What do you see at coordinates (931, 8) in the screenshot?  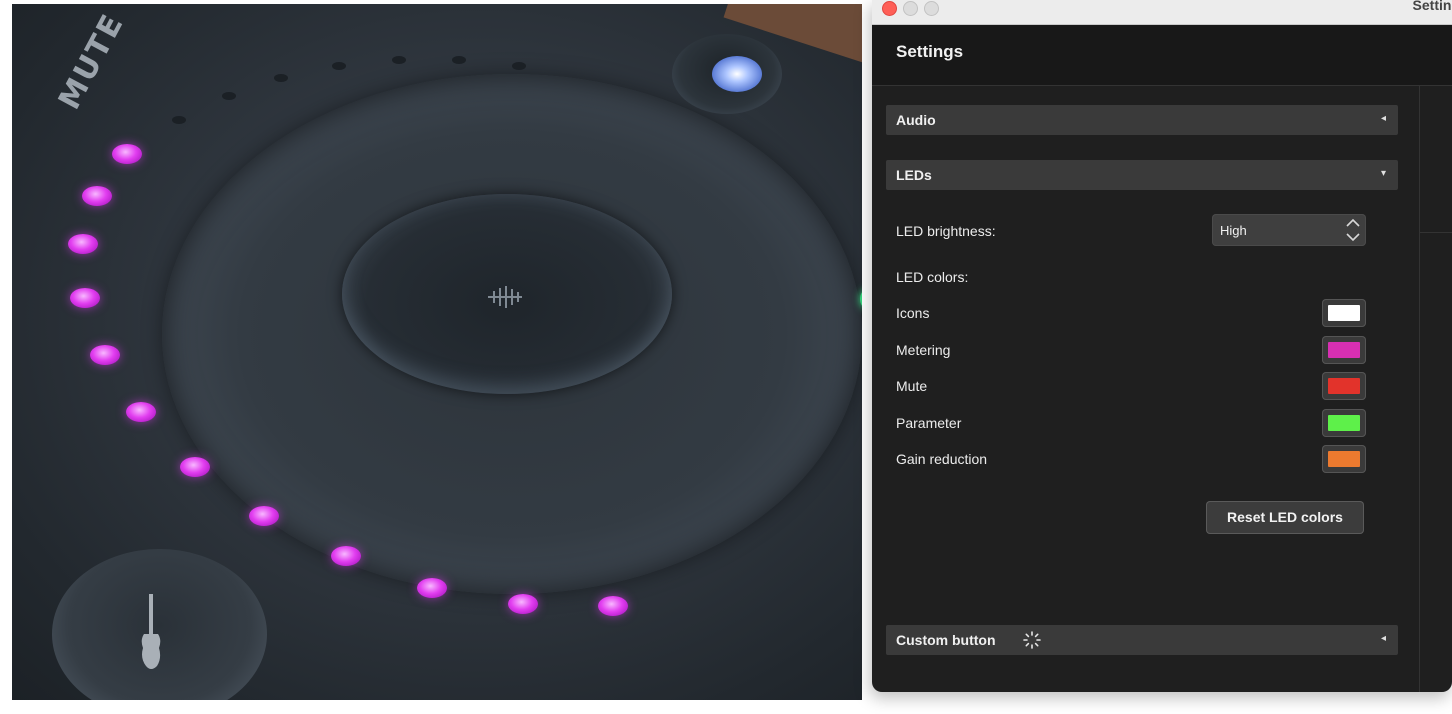 I see `zoom-window-button` at bounding box center [931, 8].